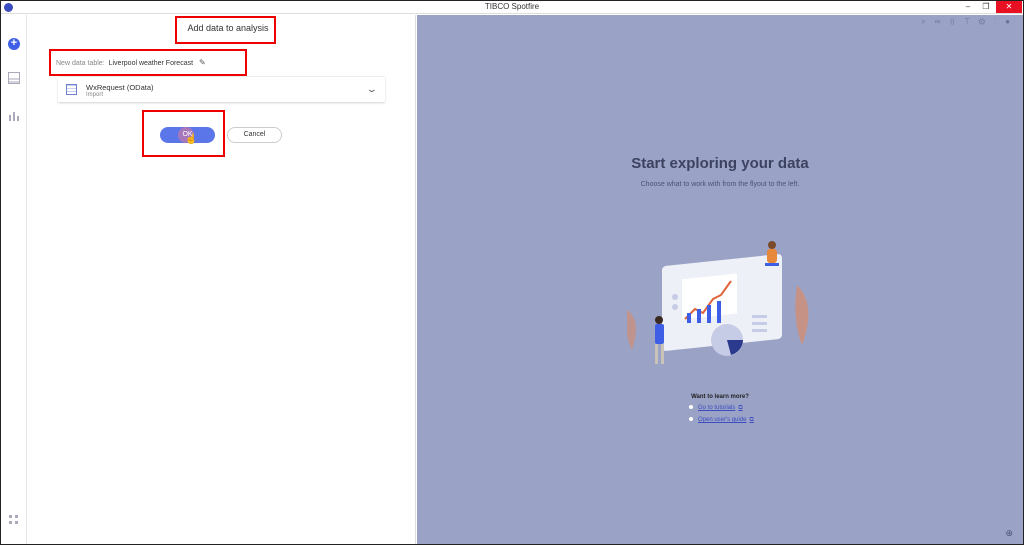  I want to click on data-canvas-icon, so click(14, 519).